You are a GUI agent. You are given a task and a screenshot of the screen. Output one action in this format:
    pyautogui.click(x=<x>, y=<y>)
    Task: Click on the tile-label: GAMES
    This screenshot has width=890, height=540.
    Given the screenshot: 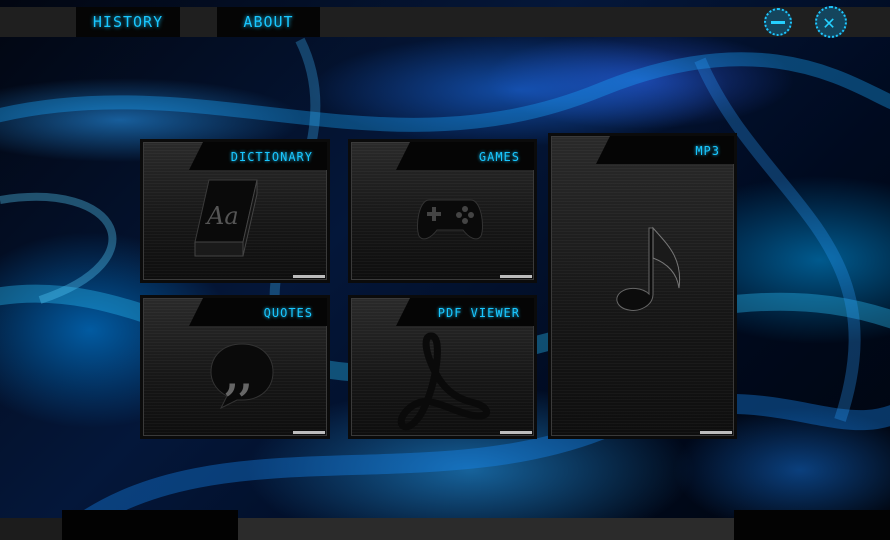 What is the action you would take?
    pyautogui.click(x=465, y=156)
    